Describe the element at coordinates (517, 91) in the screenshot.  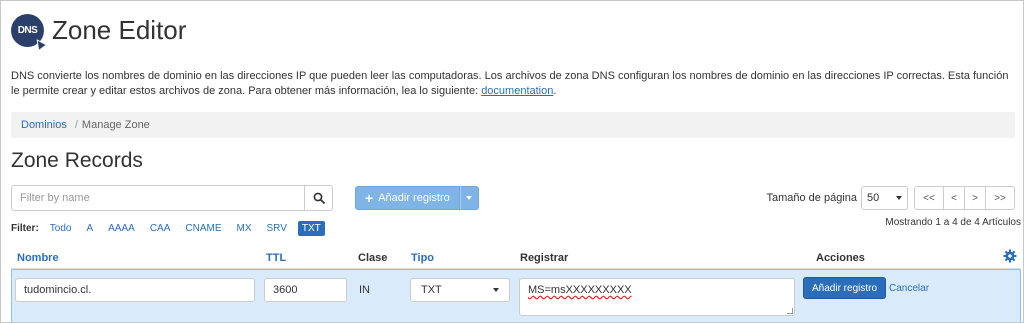
I see `documentation-link: documentation` at that location.